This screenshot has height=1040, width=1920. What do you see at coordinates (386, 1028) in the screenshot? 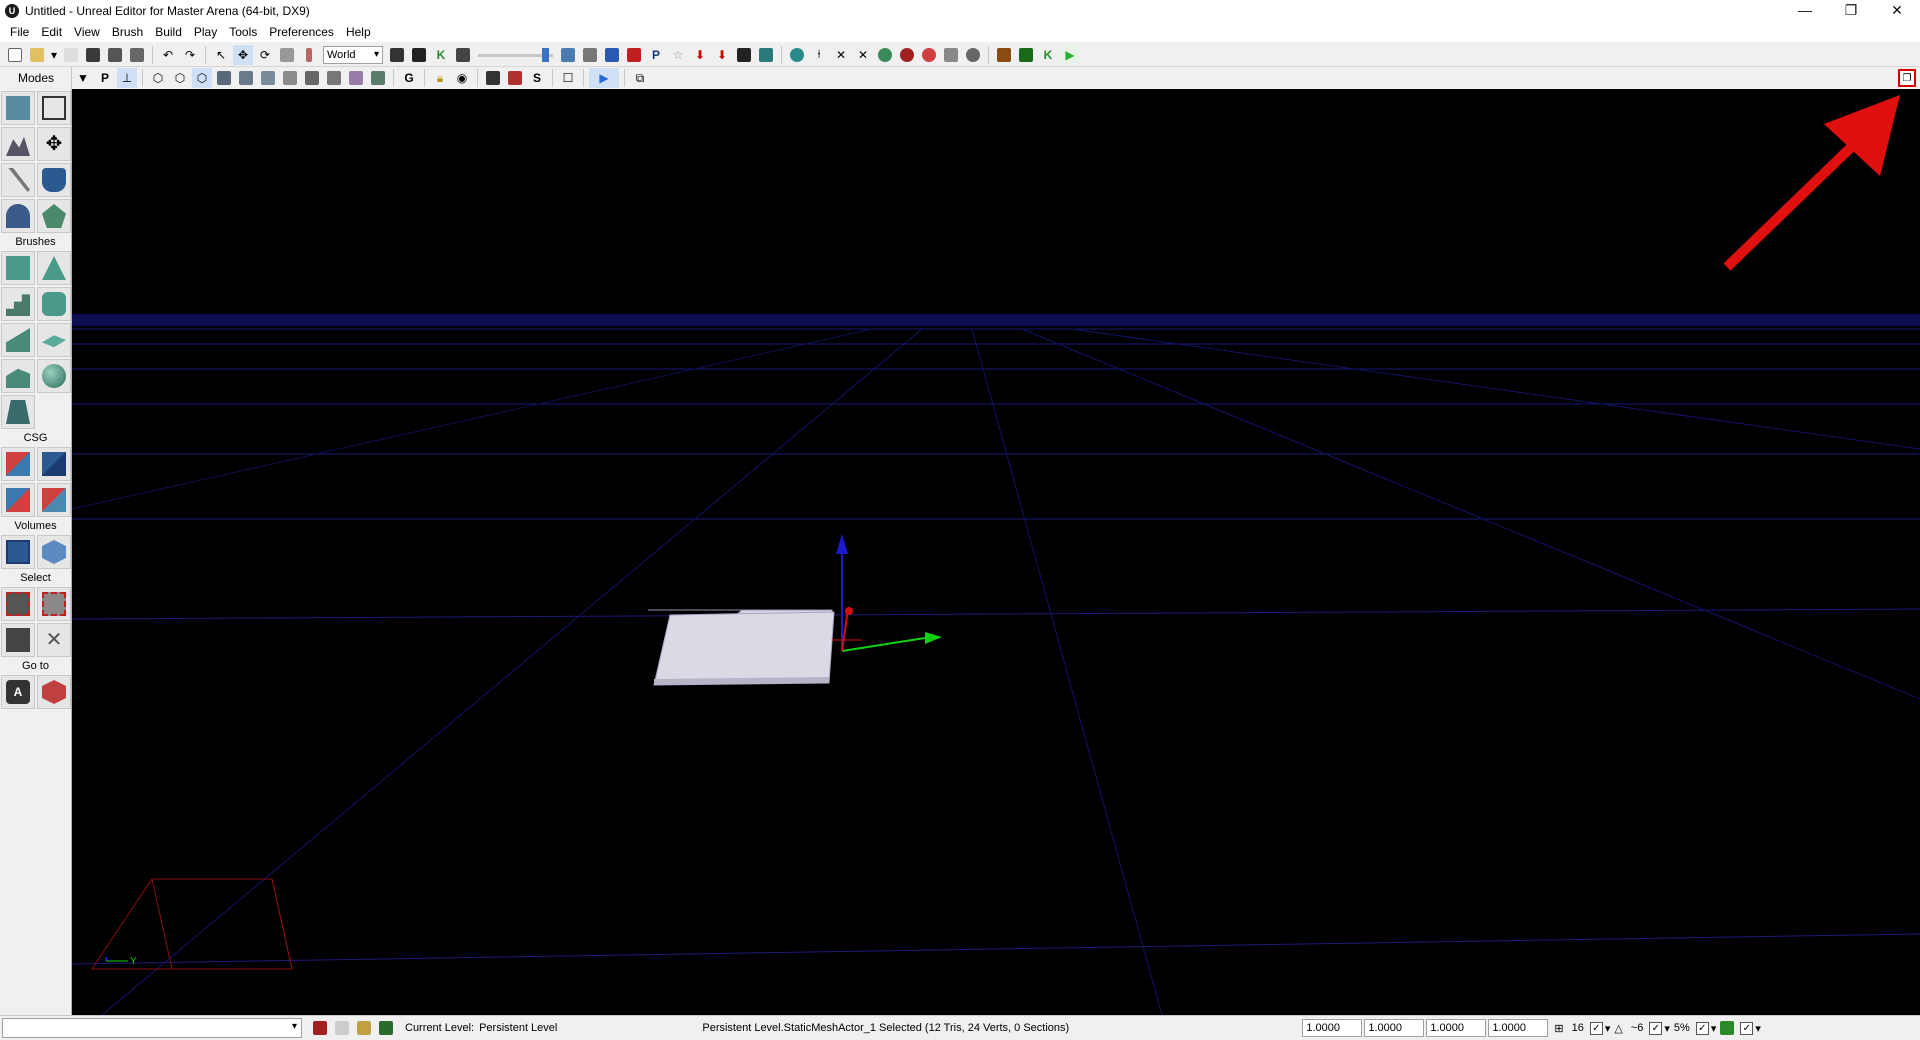
I see `check-level-icon` at bounding box center [386, 1028].